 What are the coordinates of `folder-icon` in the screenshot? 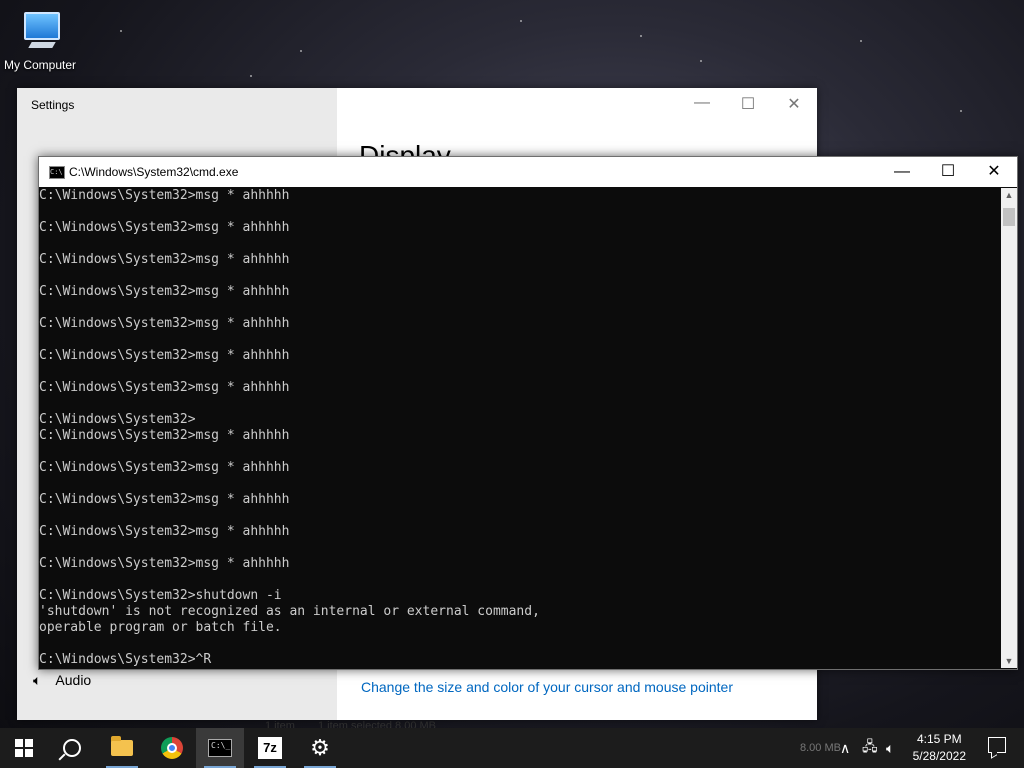 It's located at (122, 746).